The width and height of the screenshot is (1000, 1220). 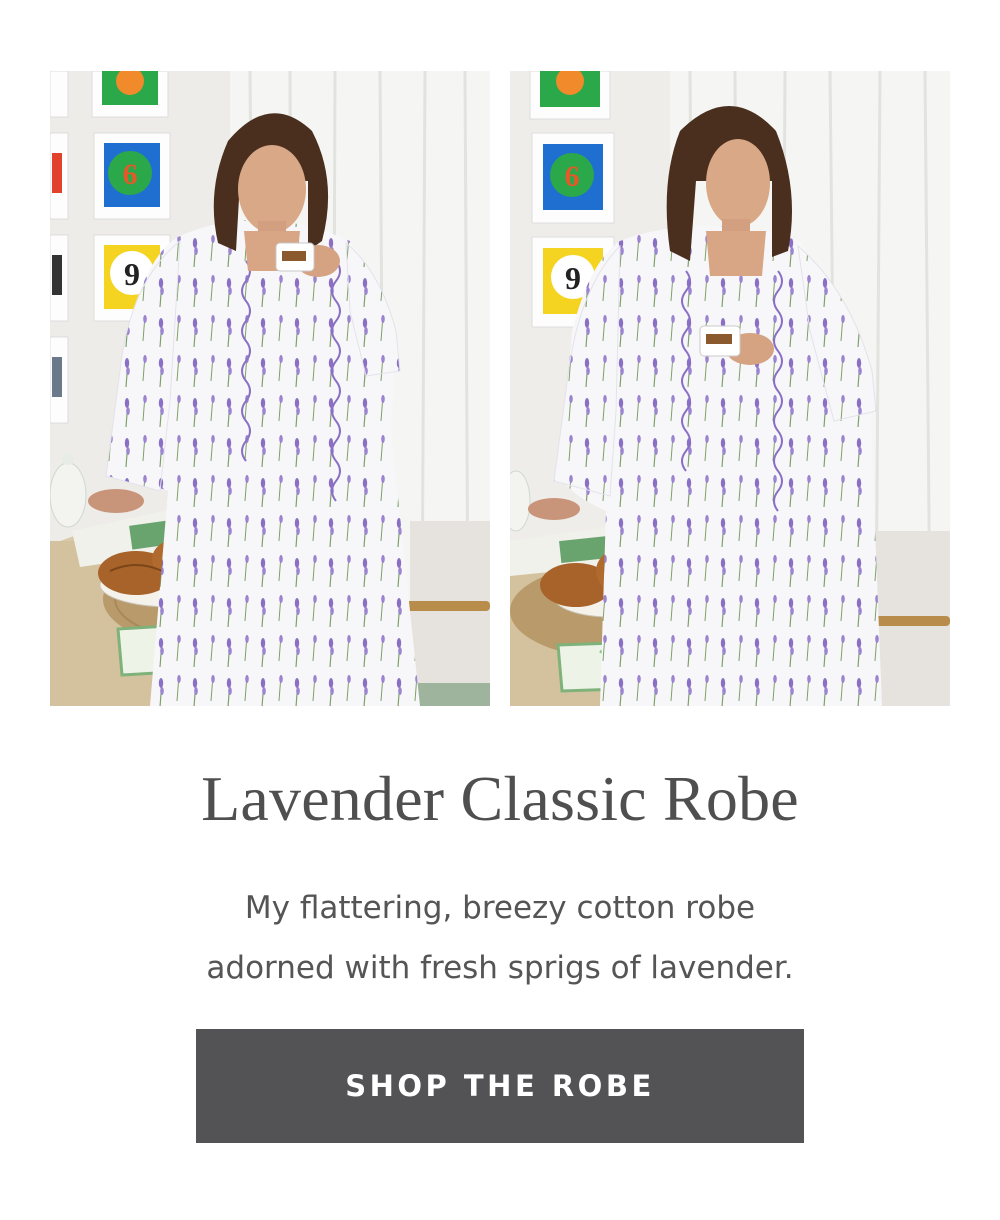 I want to click on shop-the-robe-button: SHOP THE ROBE, so click(x=500, y=1086).